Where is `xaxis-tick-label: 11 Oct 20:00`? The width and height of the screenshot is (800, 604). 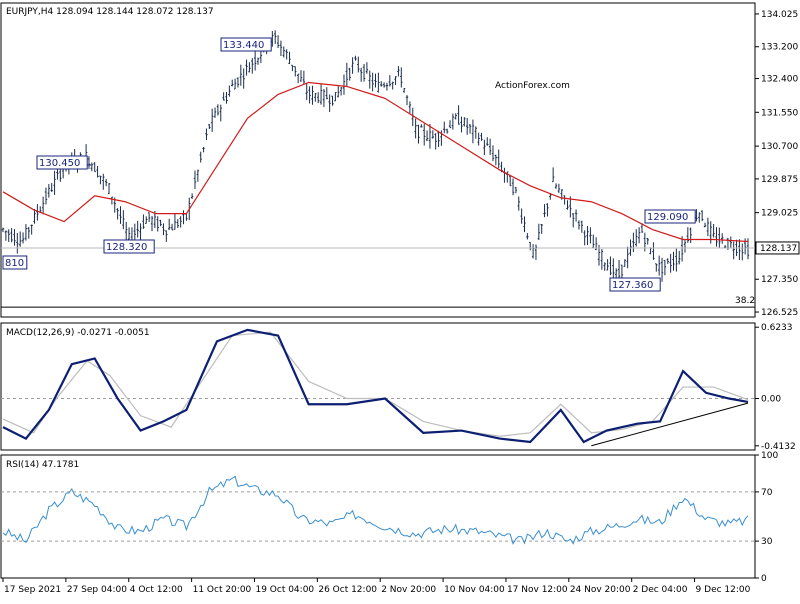 xaxis-tick-label: 11 Oct 20:00 is located at coordinates (222, 590).